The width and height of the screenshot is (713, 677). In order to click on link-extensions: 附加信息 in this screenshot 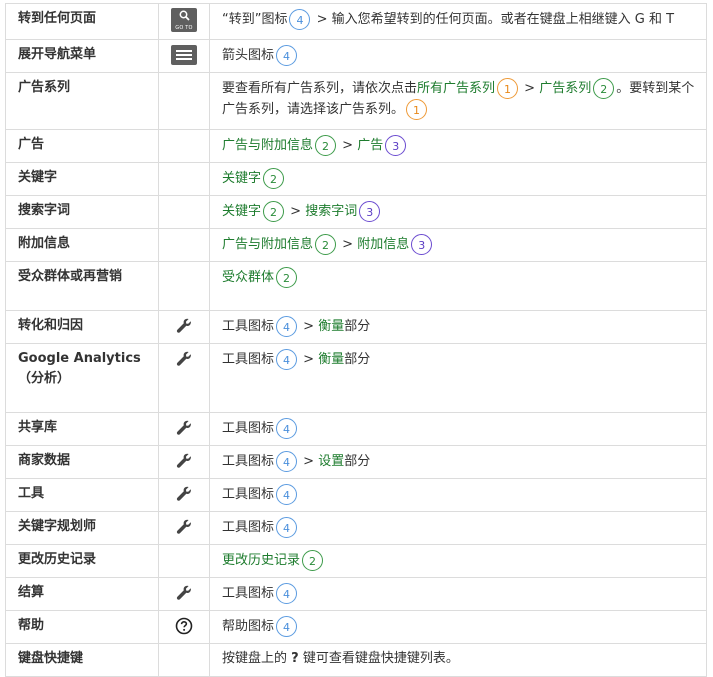, I will do `click(383, 244)`.